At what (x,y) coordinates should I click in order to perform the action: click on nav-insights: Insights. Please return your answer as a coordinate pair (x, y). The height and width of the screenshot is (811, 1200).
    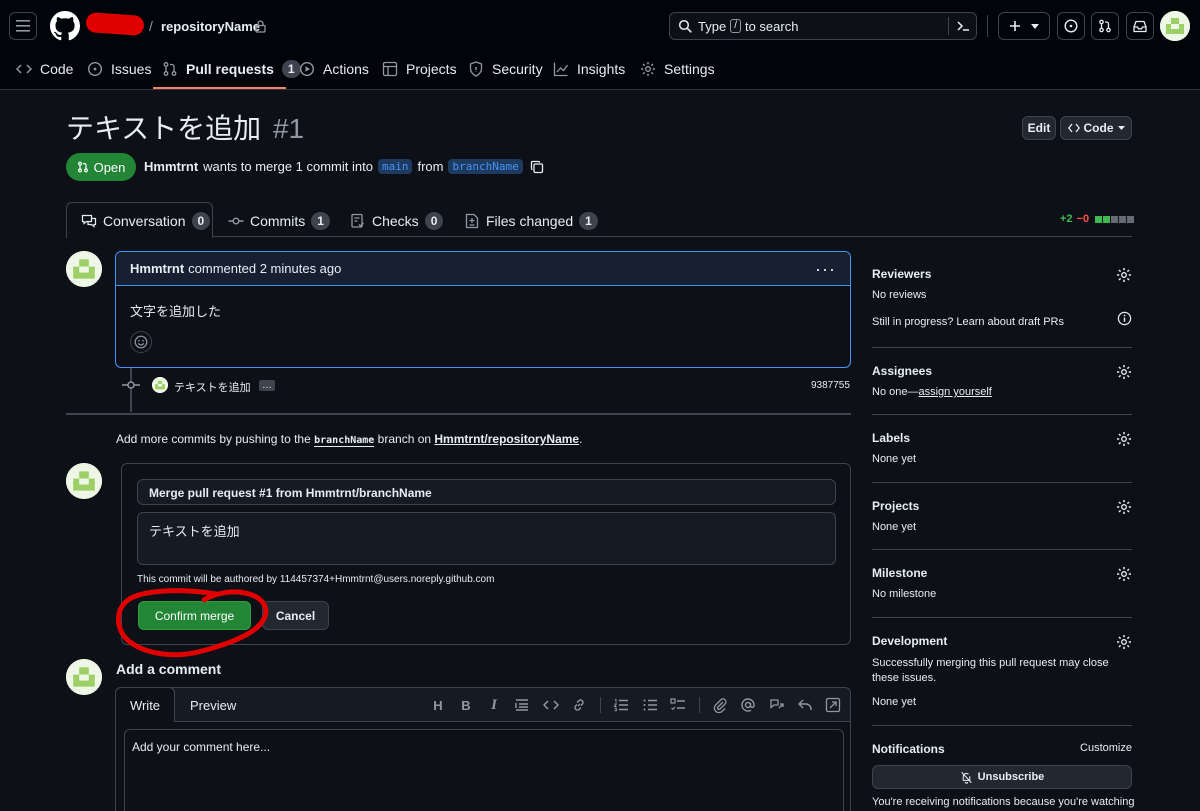
    Looking at the image, I should click on (589, 69).